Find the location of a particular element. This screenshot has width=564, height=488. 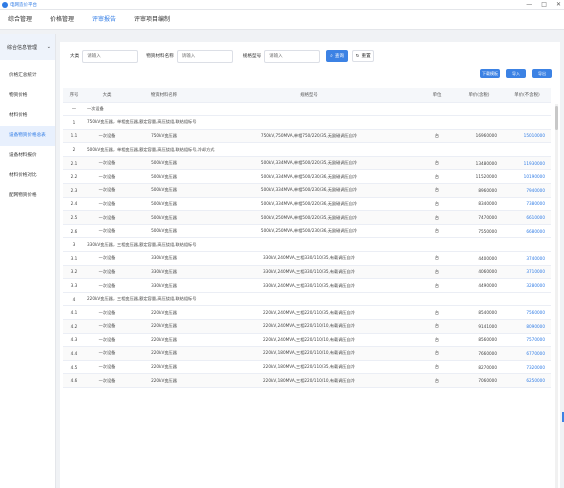

group-title: 330kV变压器，三相变压器,额定容量,高压绕组,联结组标号 is located at coordinates (318, 245).